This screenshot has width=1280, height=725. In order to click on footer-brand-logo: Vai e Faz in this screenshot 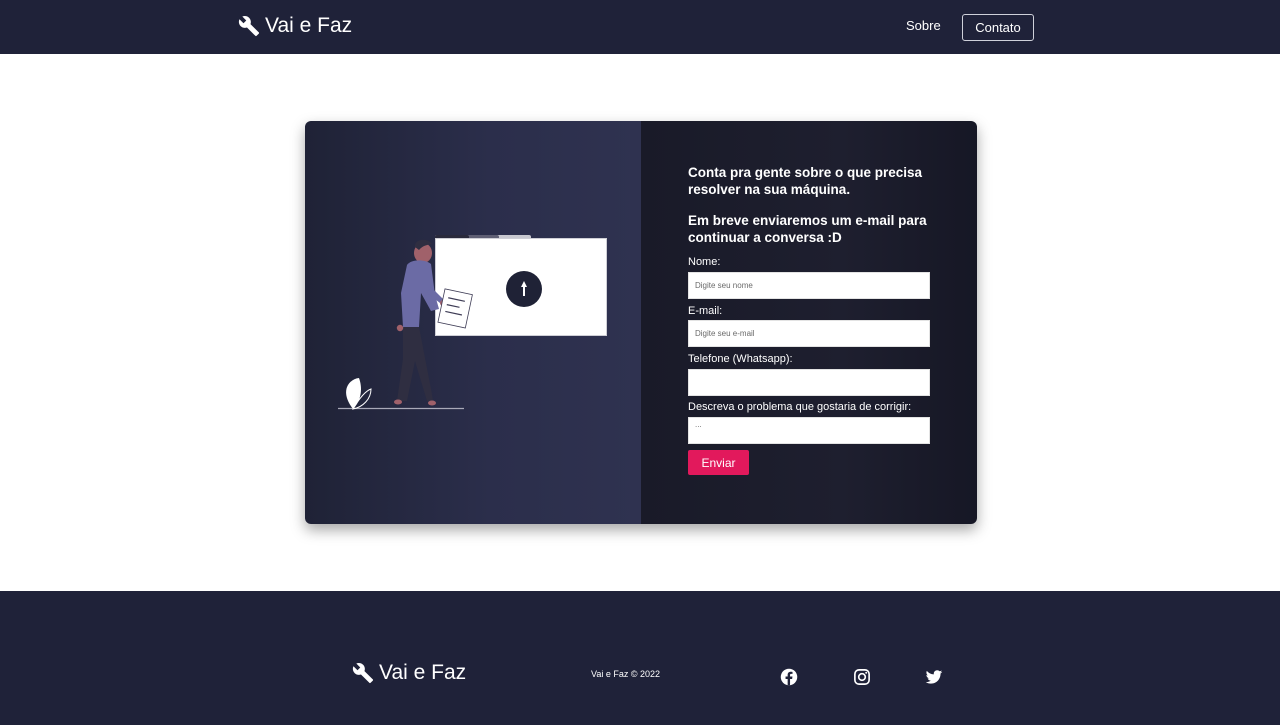, I will do `click(409, 673)`.